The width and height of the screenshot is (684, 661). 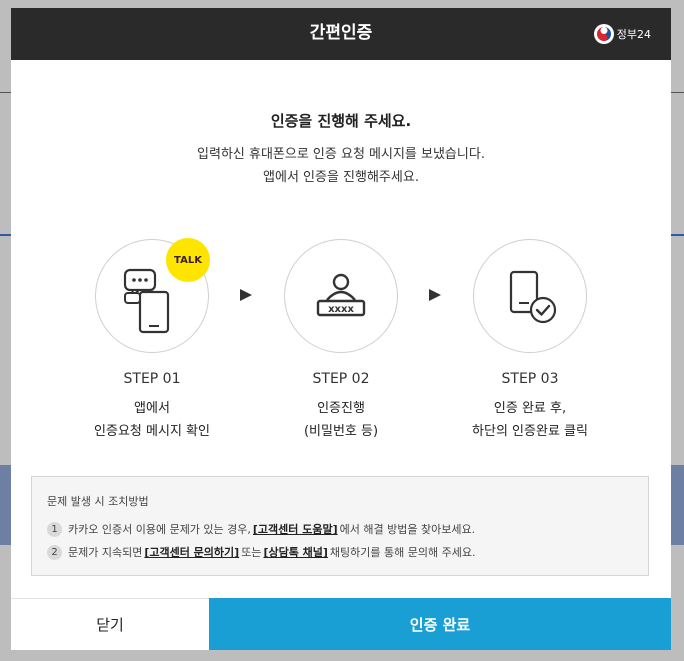 I want to click on step-01-circle: TALK, so click(x=152, y=295).